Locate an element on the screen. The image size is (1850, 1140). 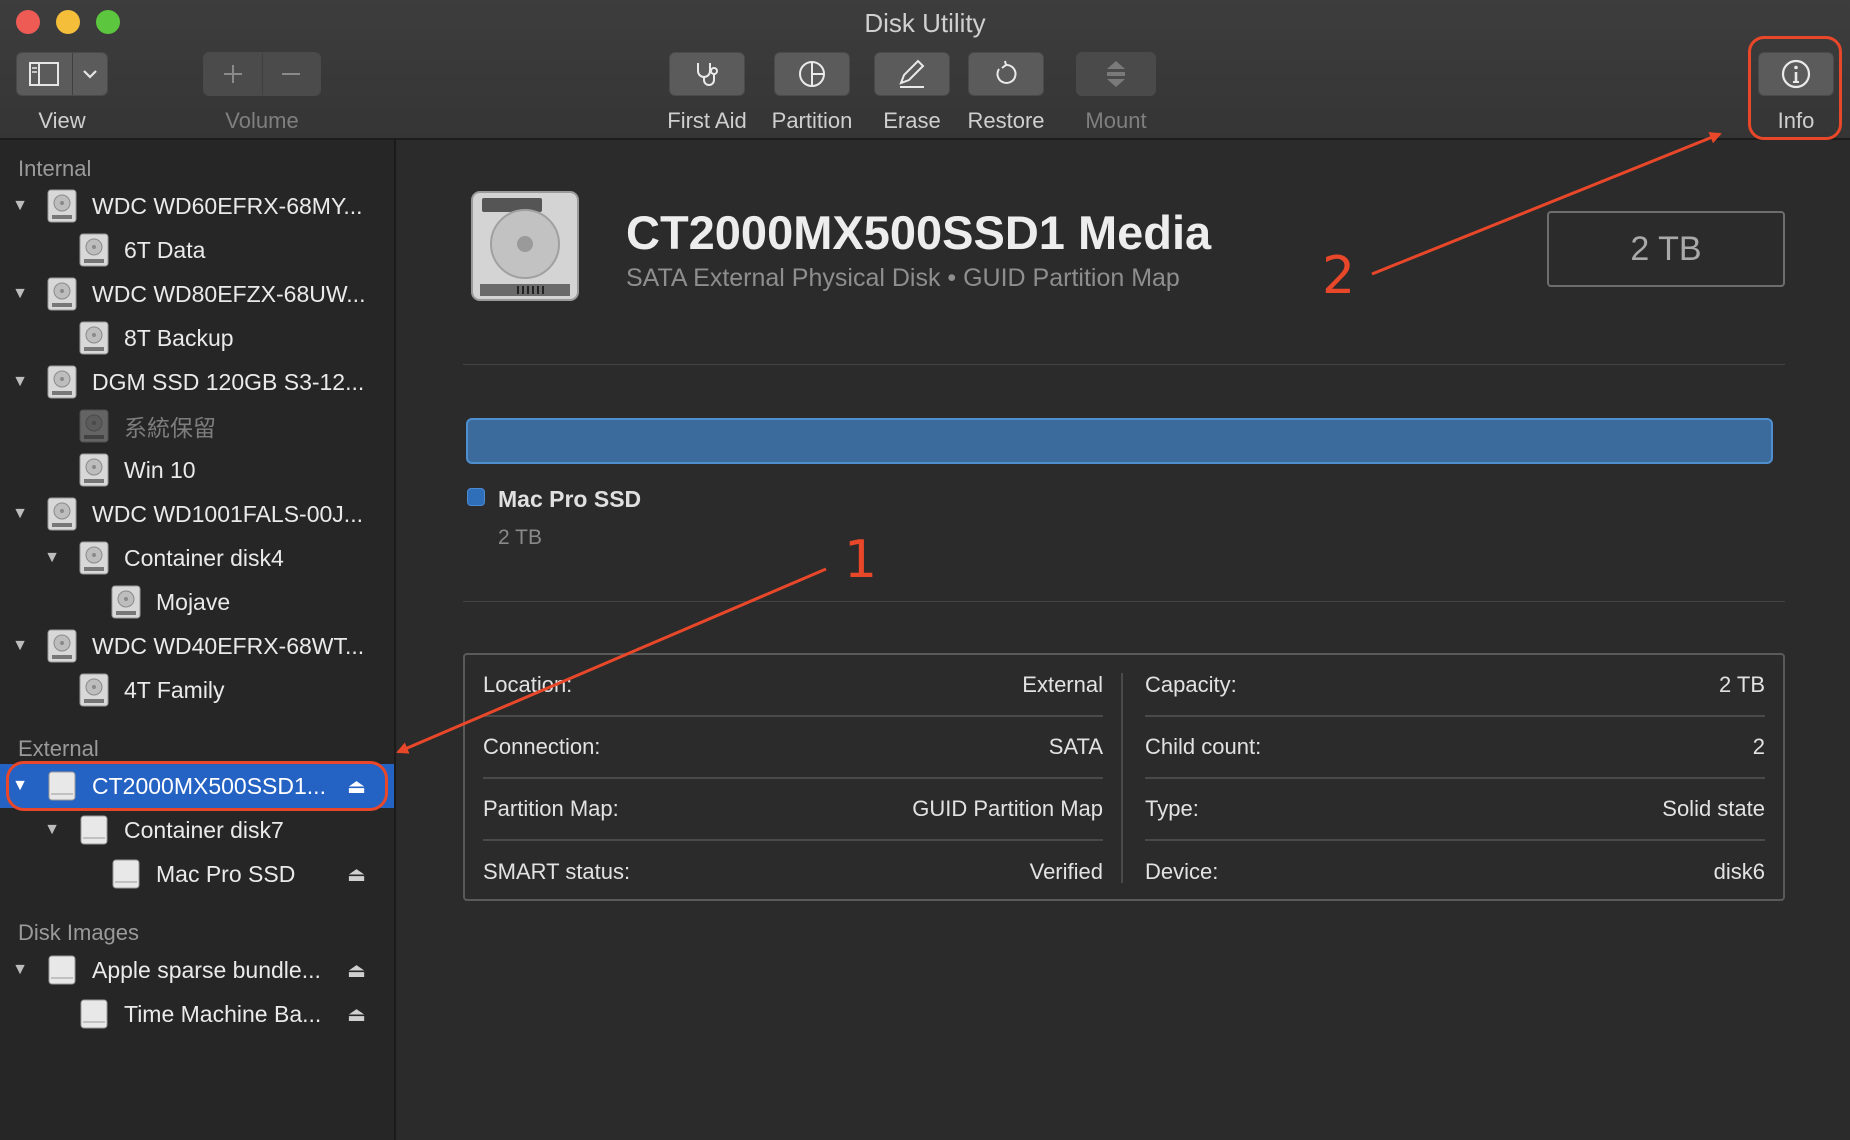
sidebar-item-container-disk4: ▼ Container disk4 is located at coordinates (197, 558).